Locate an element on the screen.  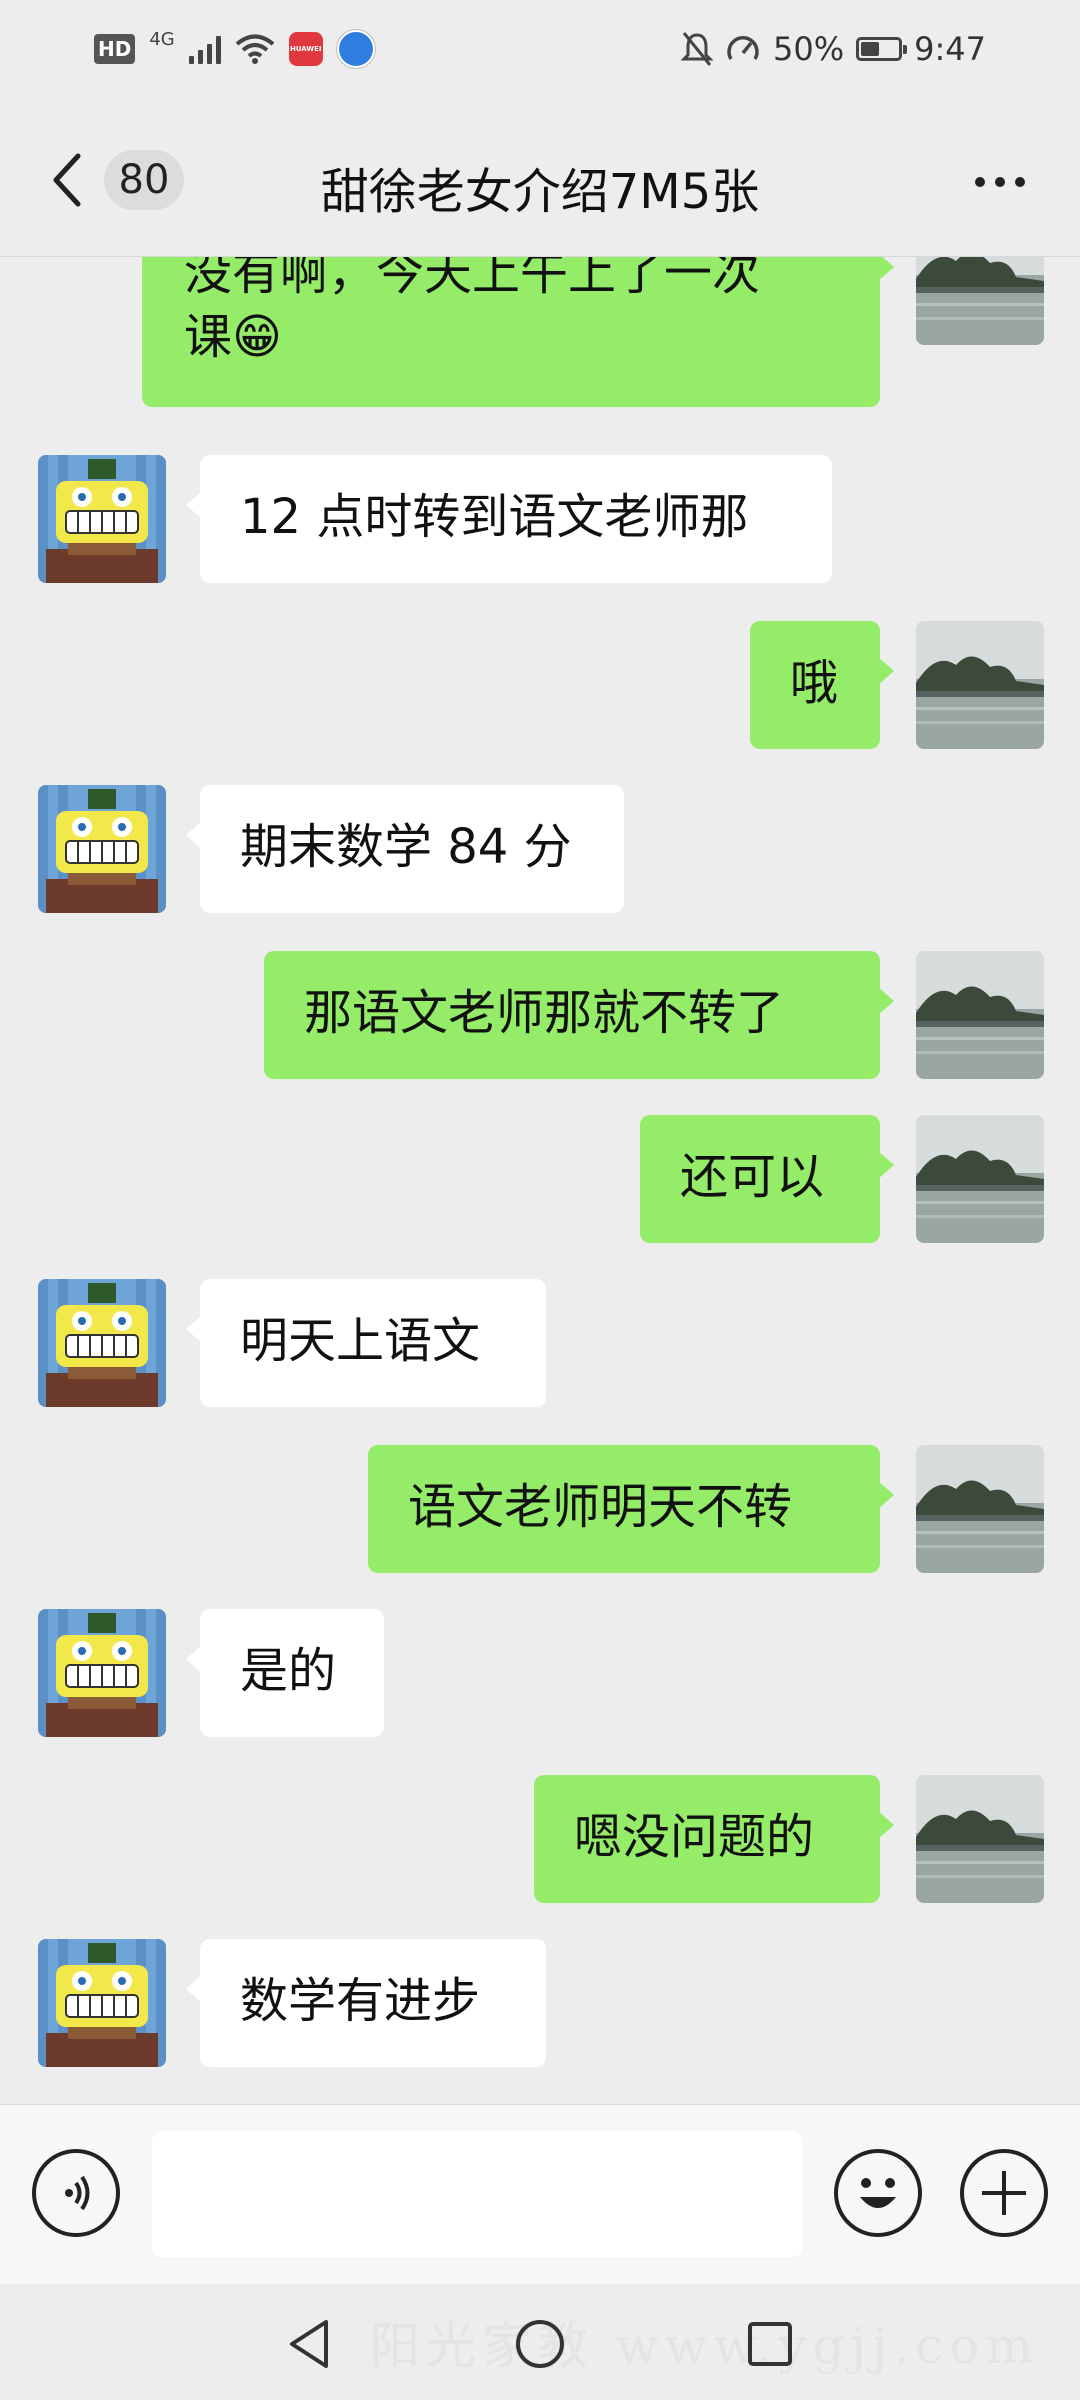
input-bar is located at coordinates (540, 2194).